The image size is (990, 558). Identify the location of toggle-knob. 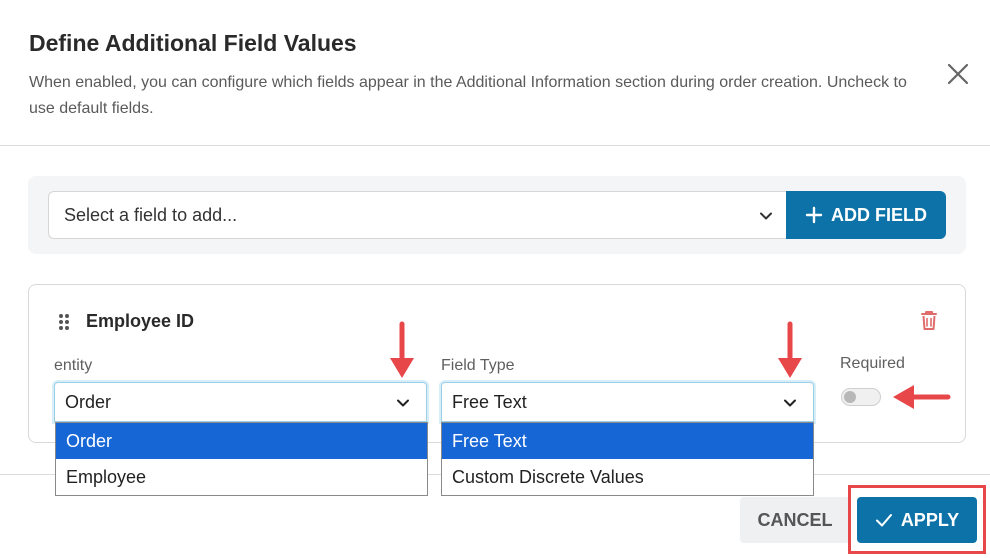
(850, 397).